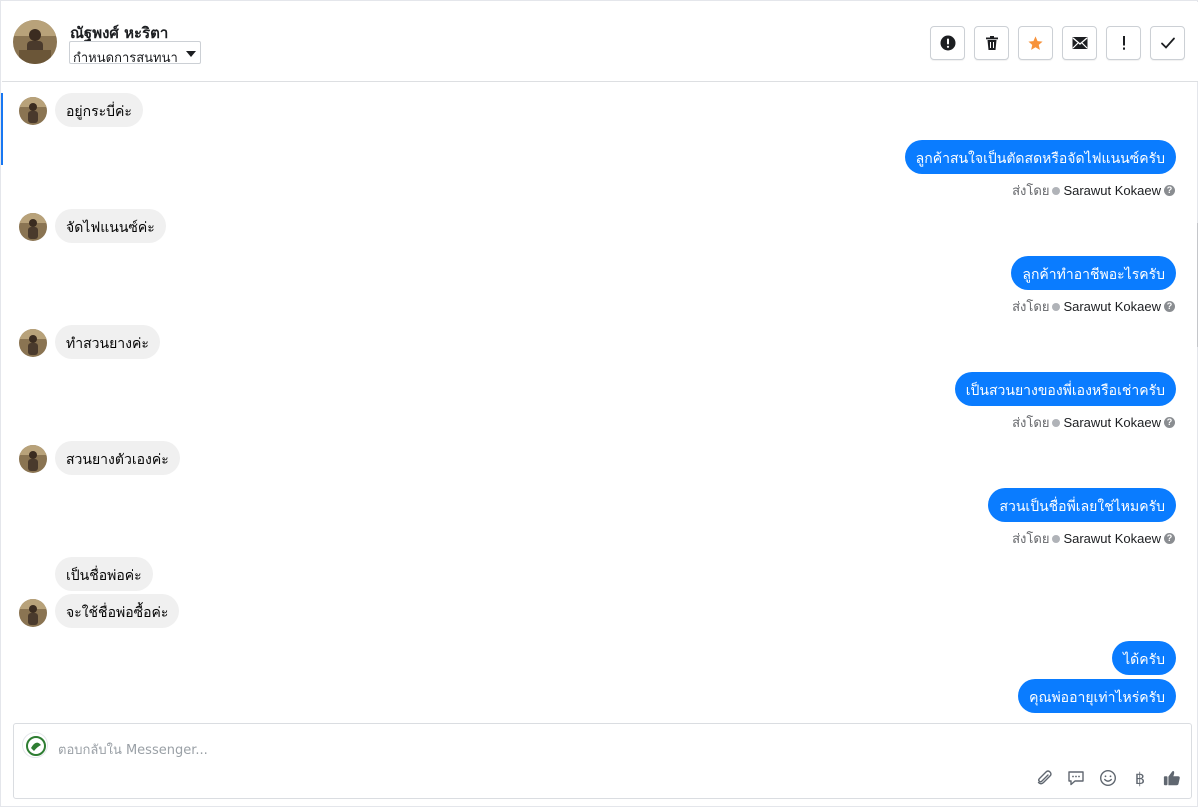  I want to click on like-button, so click(1172, 778).